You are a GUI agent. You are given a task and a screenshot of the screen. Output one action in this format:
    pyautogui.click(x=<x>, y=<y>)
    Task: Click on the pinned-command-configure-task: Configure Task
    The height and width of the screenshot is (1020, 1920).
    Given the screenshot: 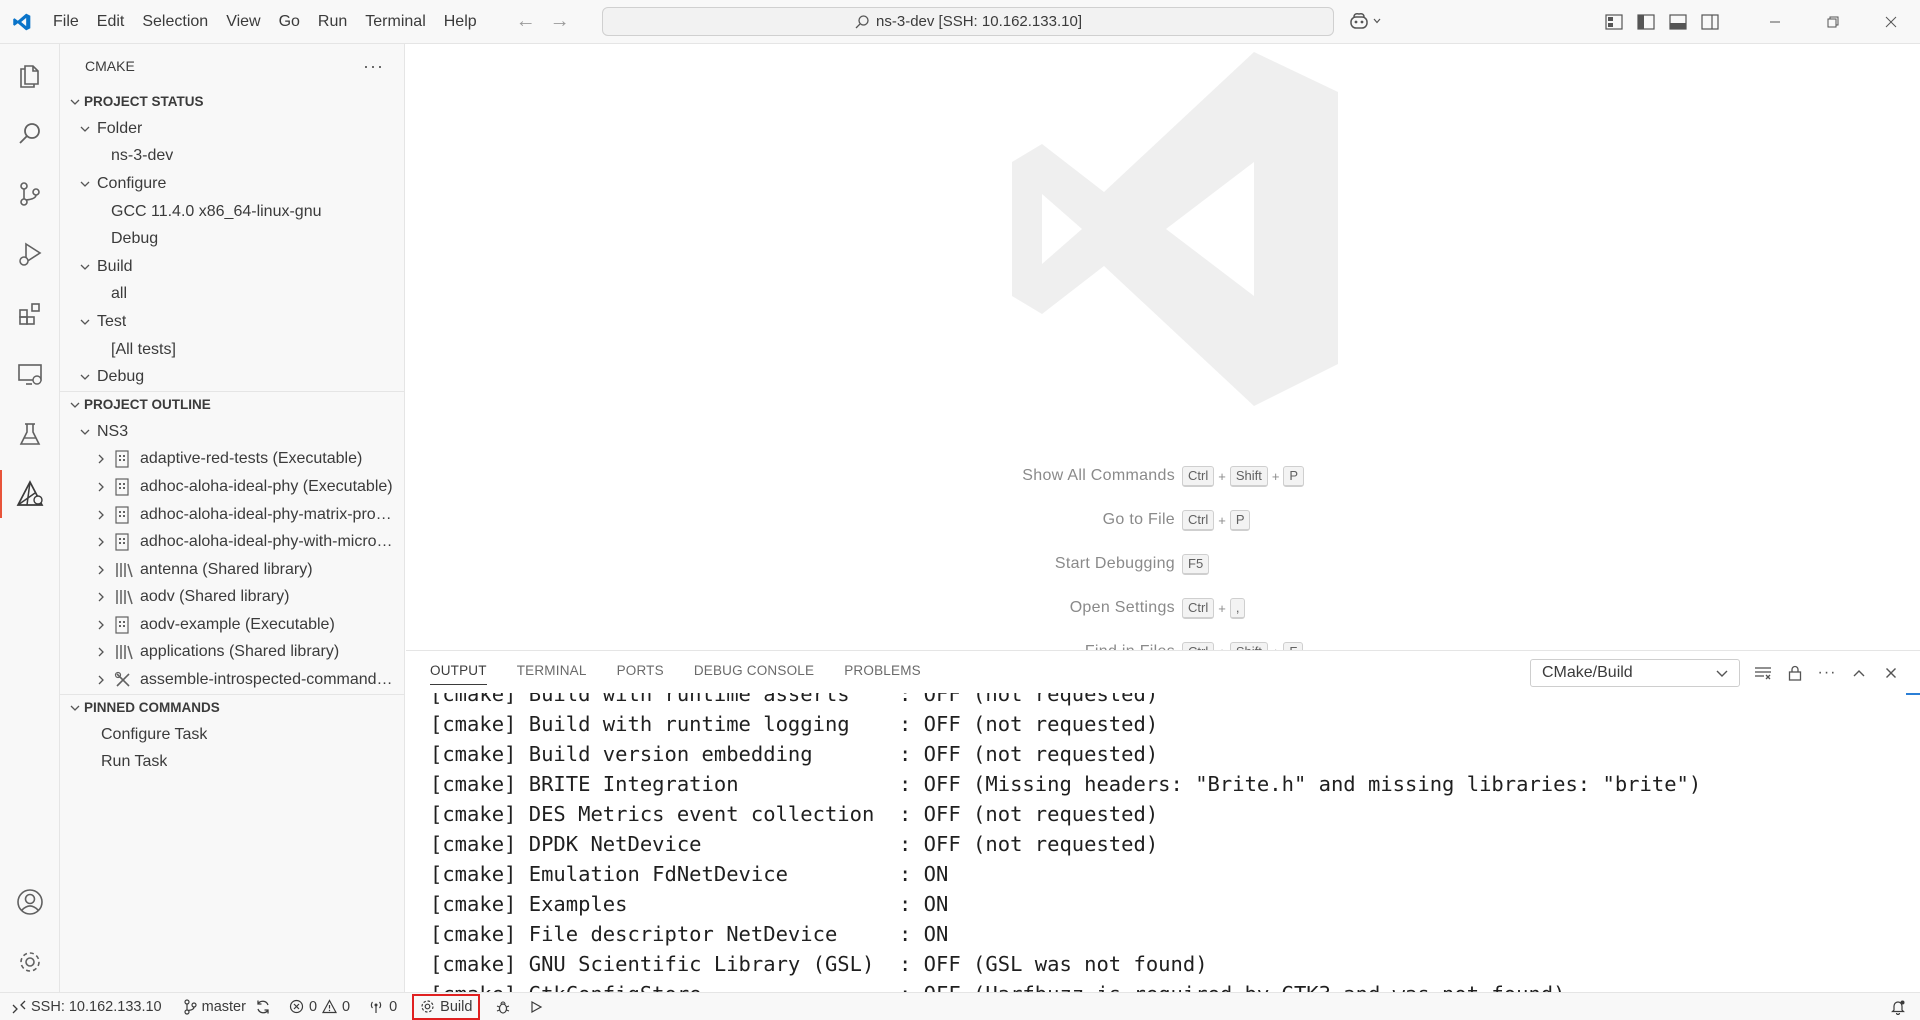 What is the action you would take?
    pyautogui.click(x=232, y=735)
    